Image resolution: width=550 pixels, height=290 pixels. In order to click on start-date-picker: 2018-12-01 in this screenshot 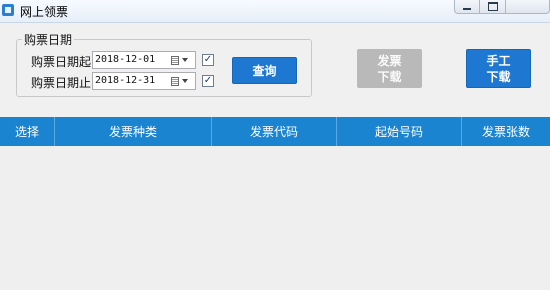, I will do `click(144, 60)`.